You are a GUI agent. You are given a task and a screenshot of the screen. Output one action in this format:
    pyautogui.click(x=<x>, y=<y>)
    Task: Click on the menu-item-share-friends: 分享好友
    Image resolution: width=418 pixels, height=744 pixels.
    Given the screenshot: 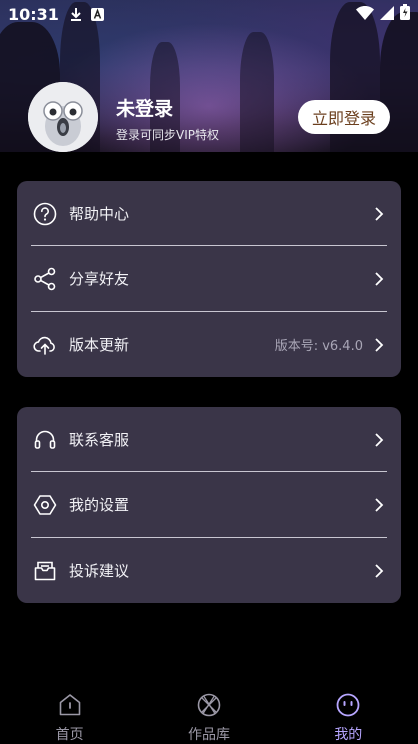 What is the action you would take?
    pyautogui.click(x=209, y=278)
    